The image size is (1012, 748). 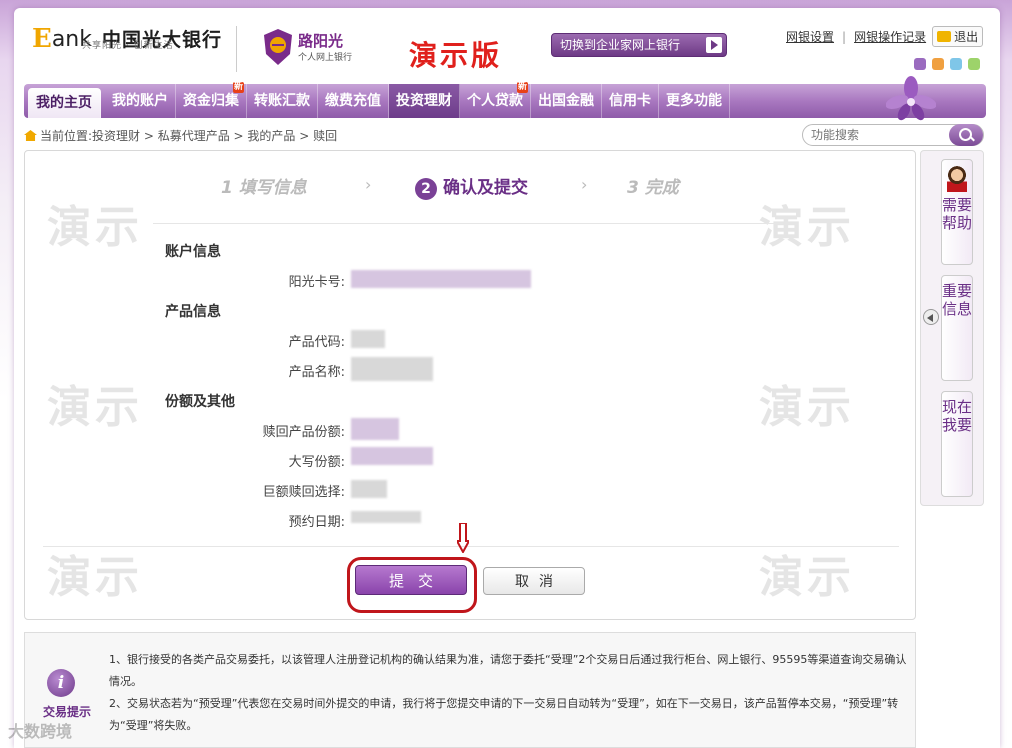 What do you see at coordinates (890, 36) in the screenshot?
I see `ebank-records-link: 网银操作记录` at bounding box center [890, 36].